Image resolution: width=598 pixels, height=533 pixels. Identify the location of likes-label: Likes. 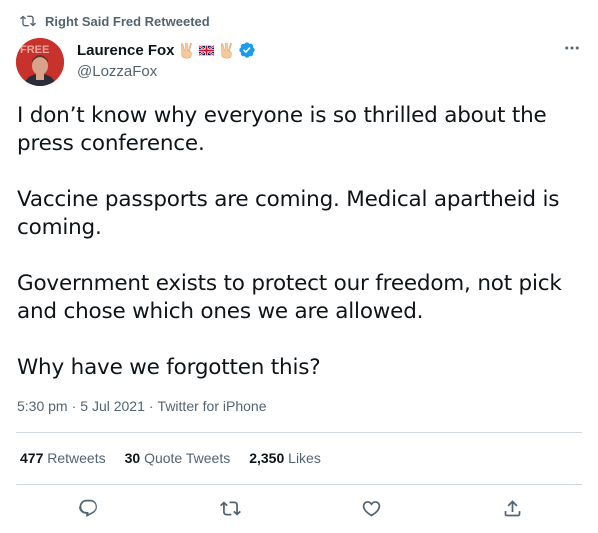
(304, 458).